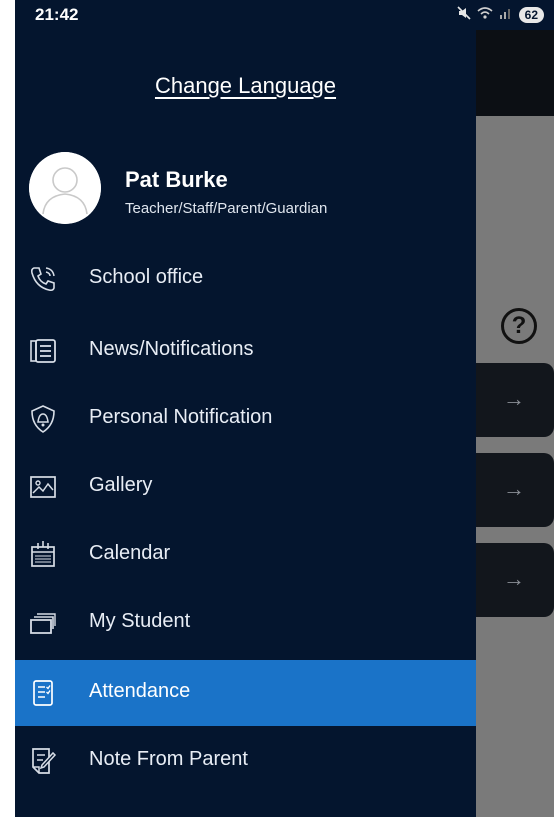 The image size is (554, 817). I want to click on image-icon, so click(43, 487).